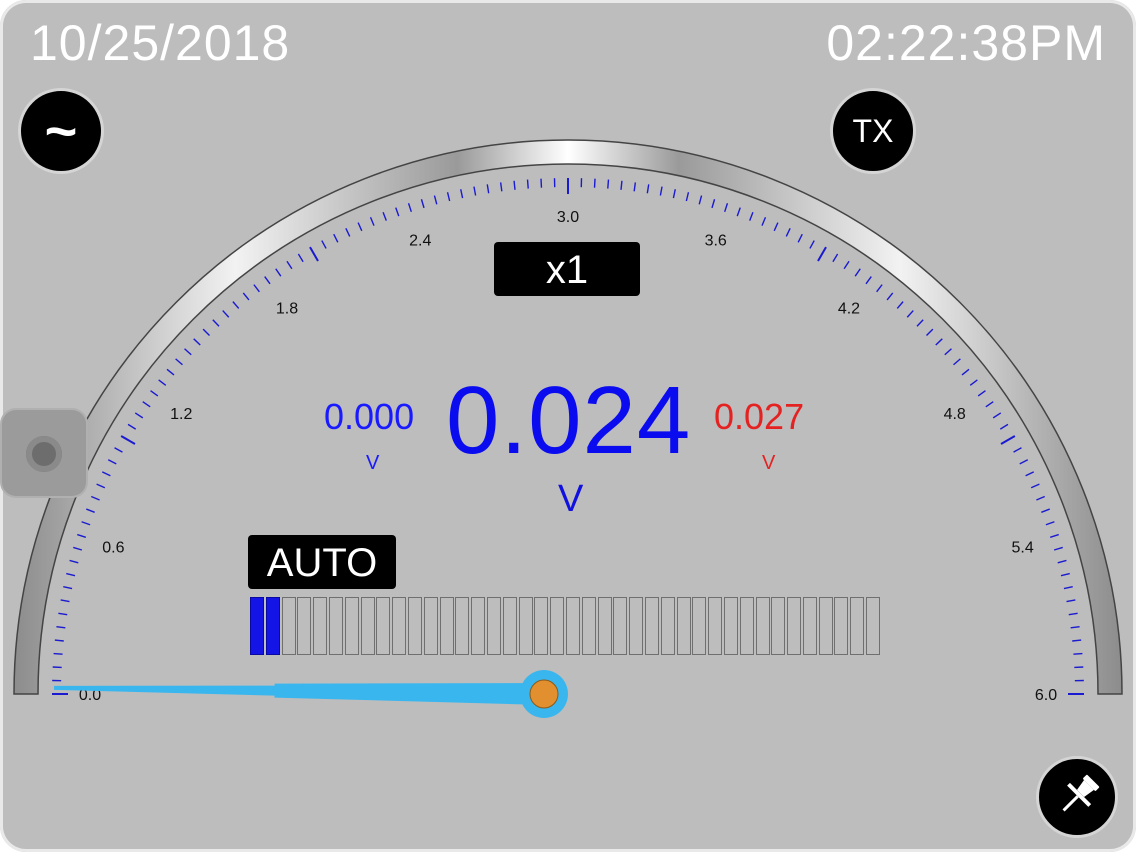 The width and height of the screenshot is (1136, 852). I want to click on auto-range-button: AUTO, so click(322, 562).